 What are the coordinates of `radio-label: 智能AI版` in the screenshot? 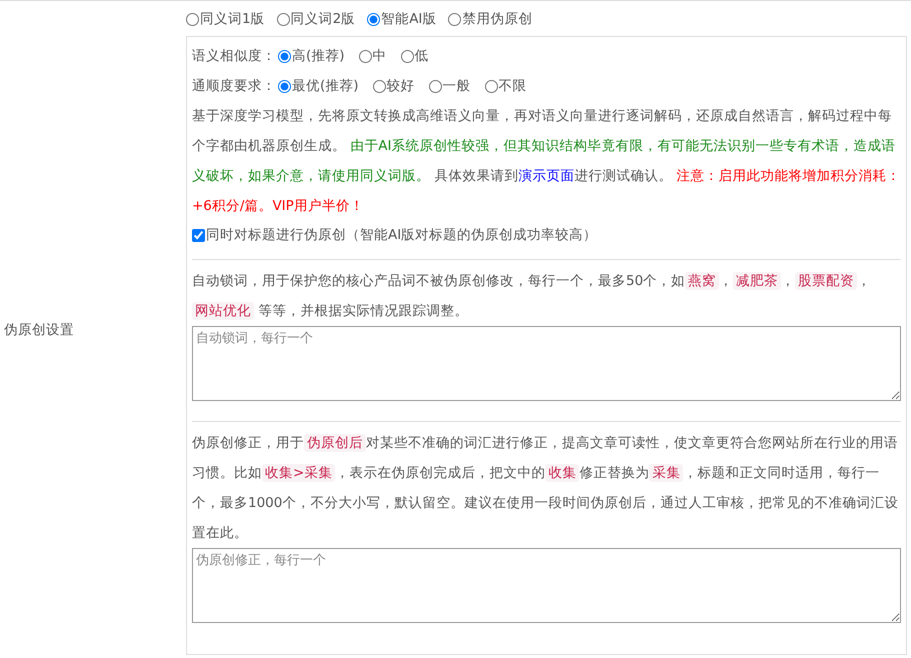 It's located at (408, 19).